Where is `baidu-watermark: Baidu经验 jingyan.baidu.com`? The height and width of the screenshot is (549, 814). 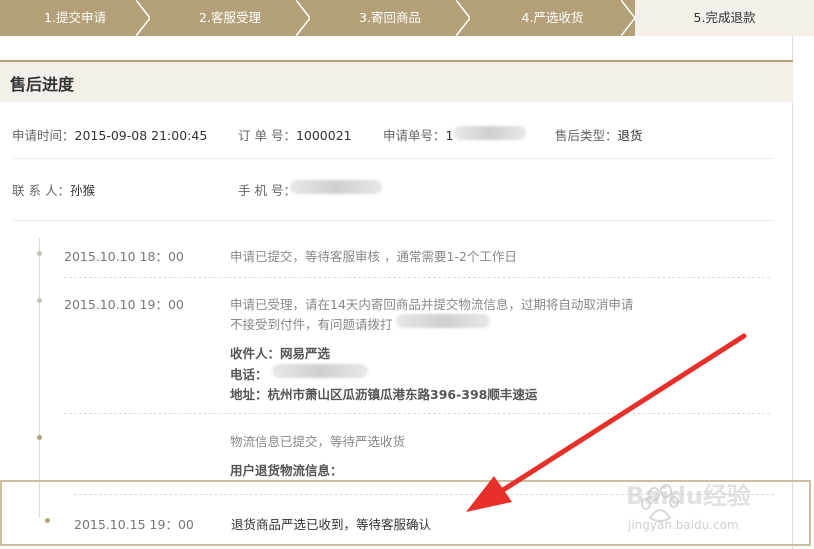
baidu-watermark: Baidu经验 jingyan.baidu.com is located at coordinates (715, 507).